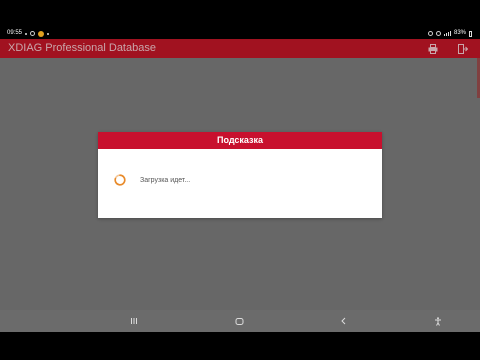  What do you see at coordinates (447, 33) in the screenshot?
I see `signal-icon` at bounding box center [447, 33].